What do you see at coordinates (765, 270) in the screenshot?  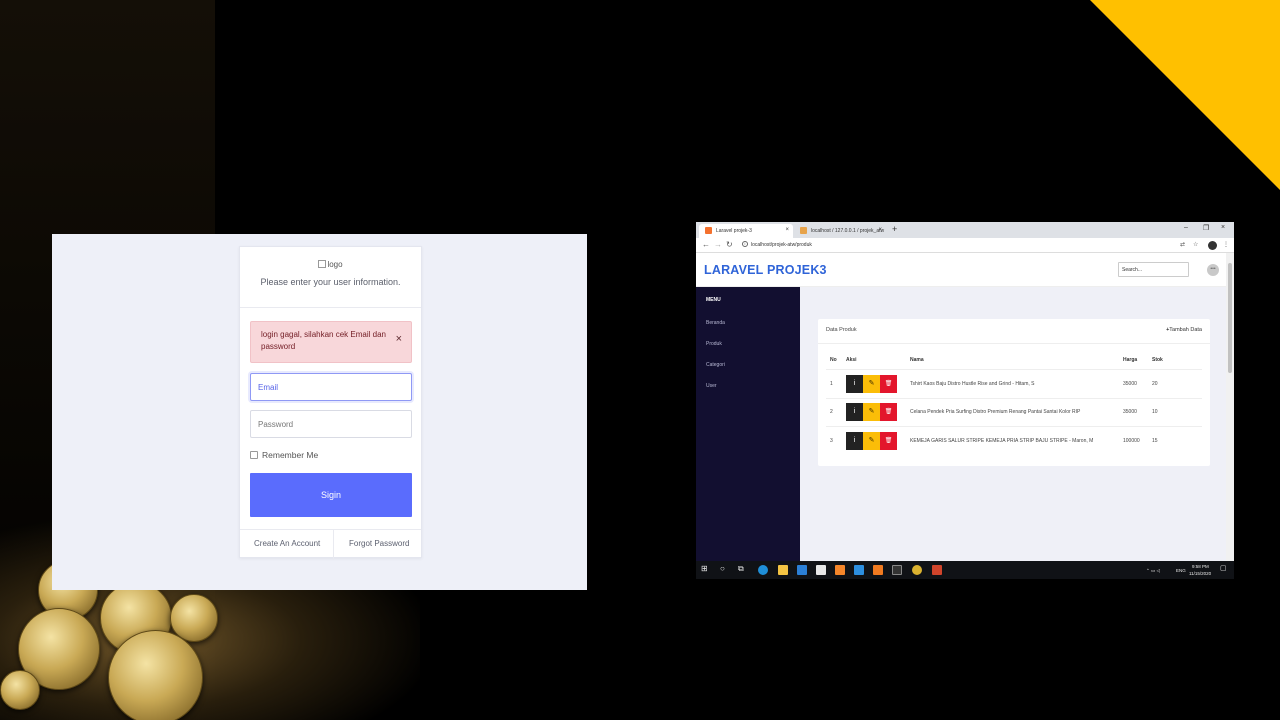 I see `app-brand: LARAVEL PROJEK3` at bounding box center [765, 270].